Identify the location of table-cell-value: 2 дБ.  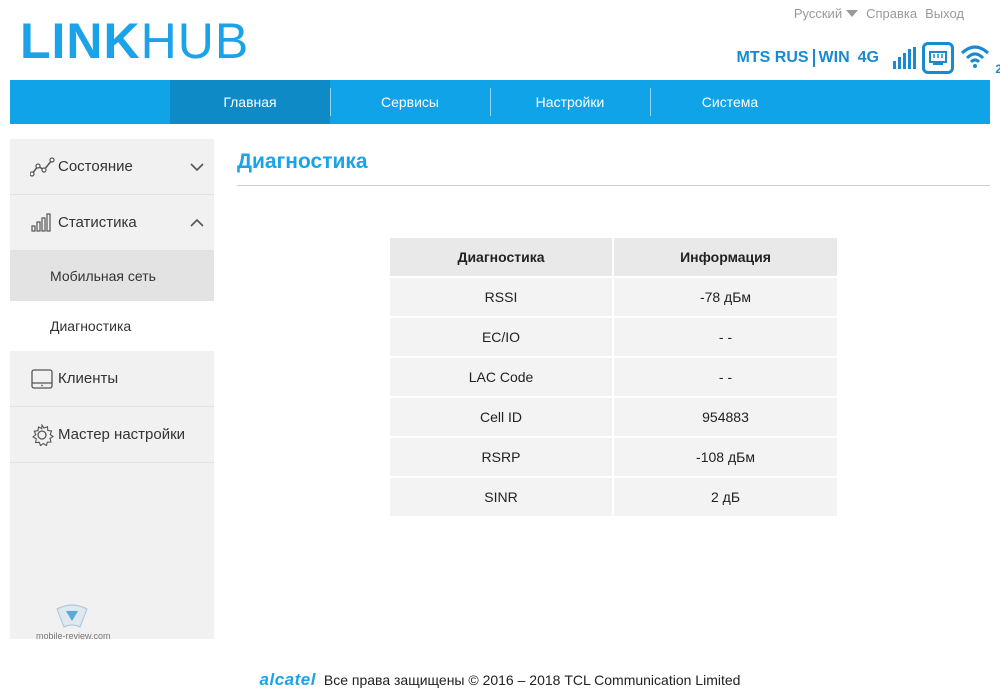
(725, 498).